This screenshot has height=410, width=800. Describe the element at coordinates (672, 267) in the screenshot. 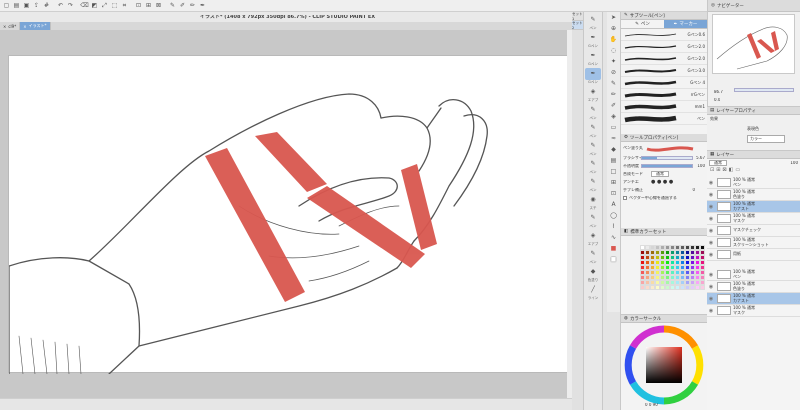

I see `color-swatch-grid` at that location.